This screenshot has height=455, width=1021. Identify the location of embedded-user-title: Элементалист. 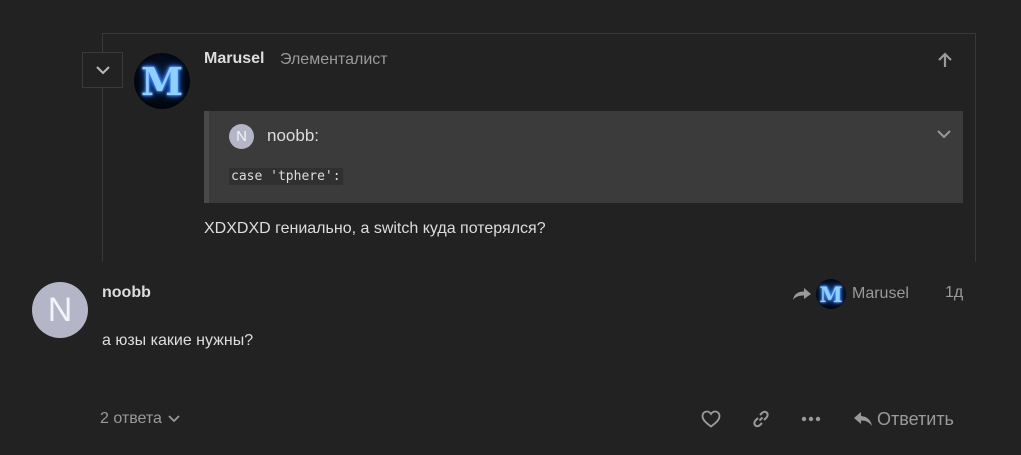
(334, 59).